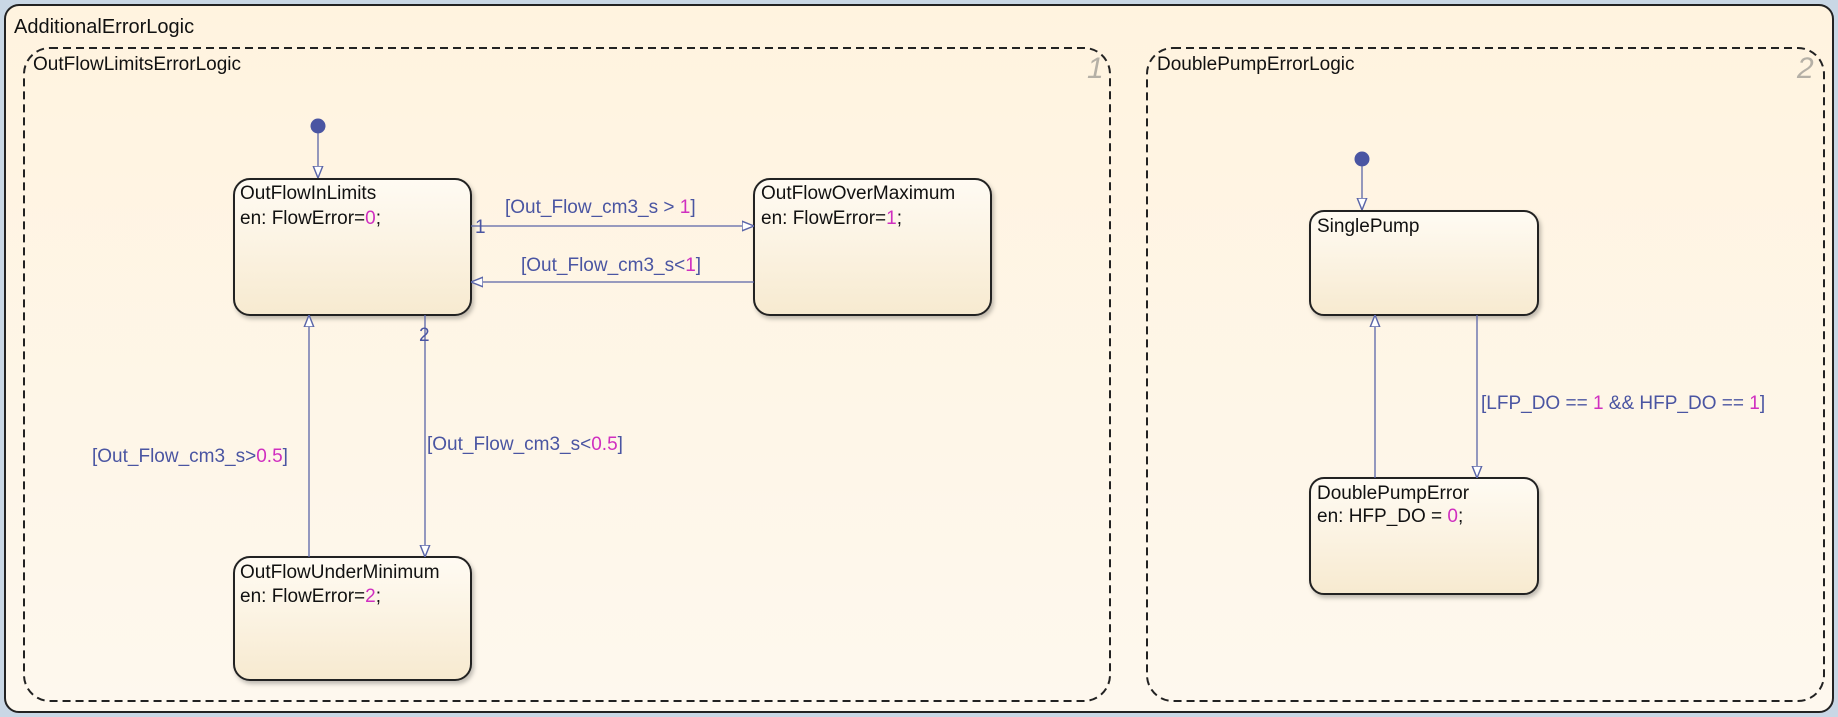 The image size is (1838, 717). Describe the element at coordinates (104, 27) in the screenshot. I see `chart-title: AdditionalErrorLogic` at that location.